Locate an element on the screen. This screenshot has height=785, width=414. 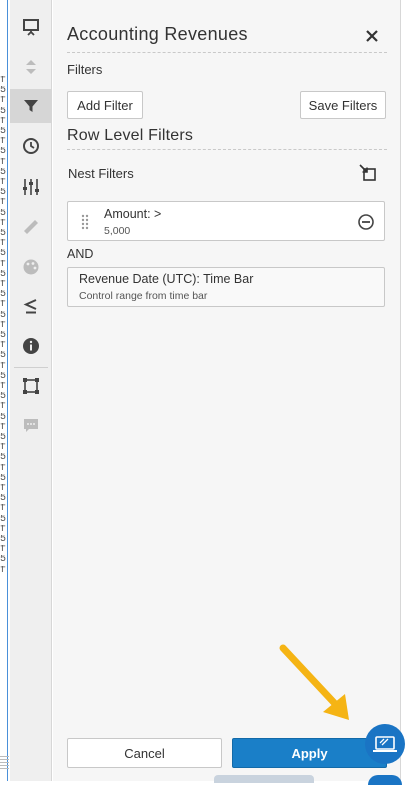
rail-item-style is located at coordinates (31, 267).